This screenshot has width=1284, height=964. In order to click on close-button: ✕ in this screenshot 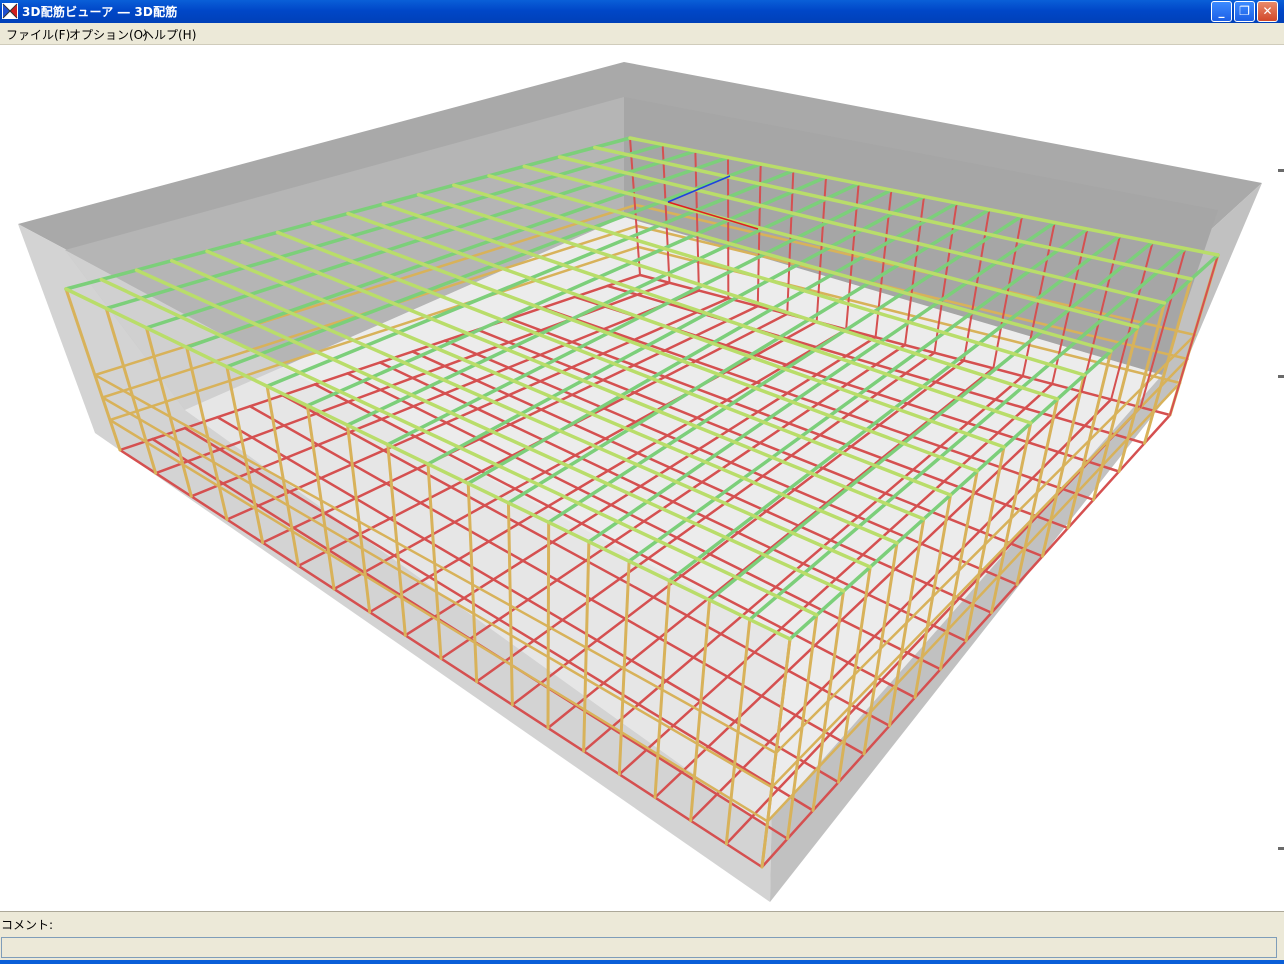, I will do `click(1267, 11)`.